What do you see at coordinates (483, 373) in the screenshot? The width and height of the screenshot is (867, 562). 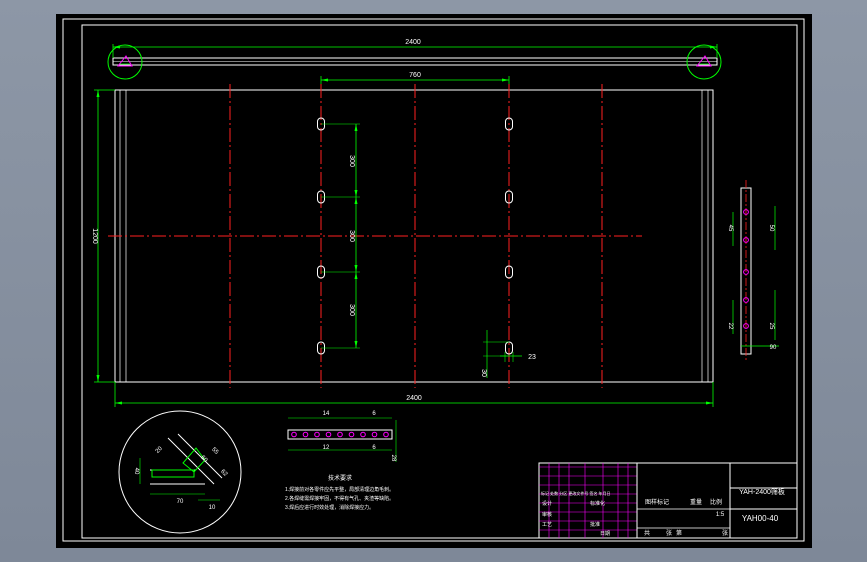 I see `dim-text-30: 30` at bounding box center [483, 373].